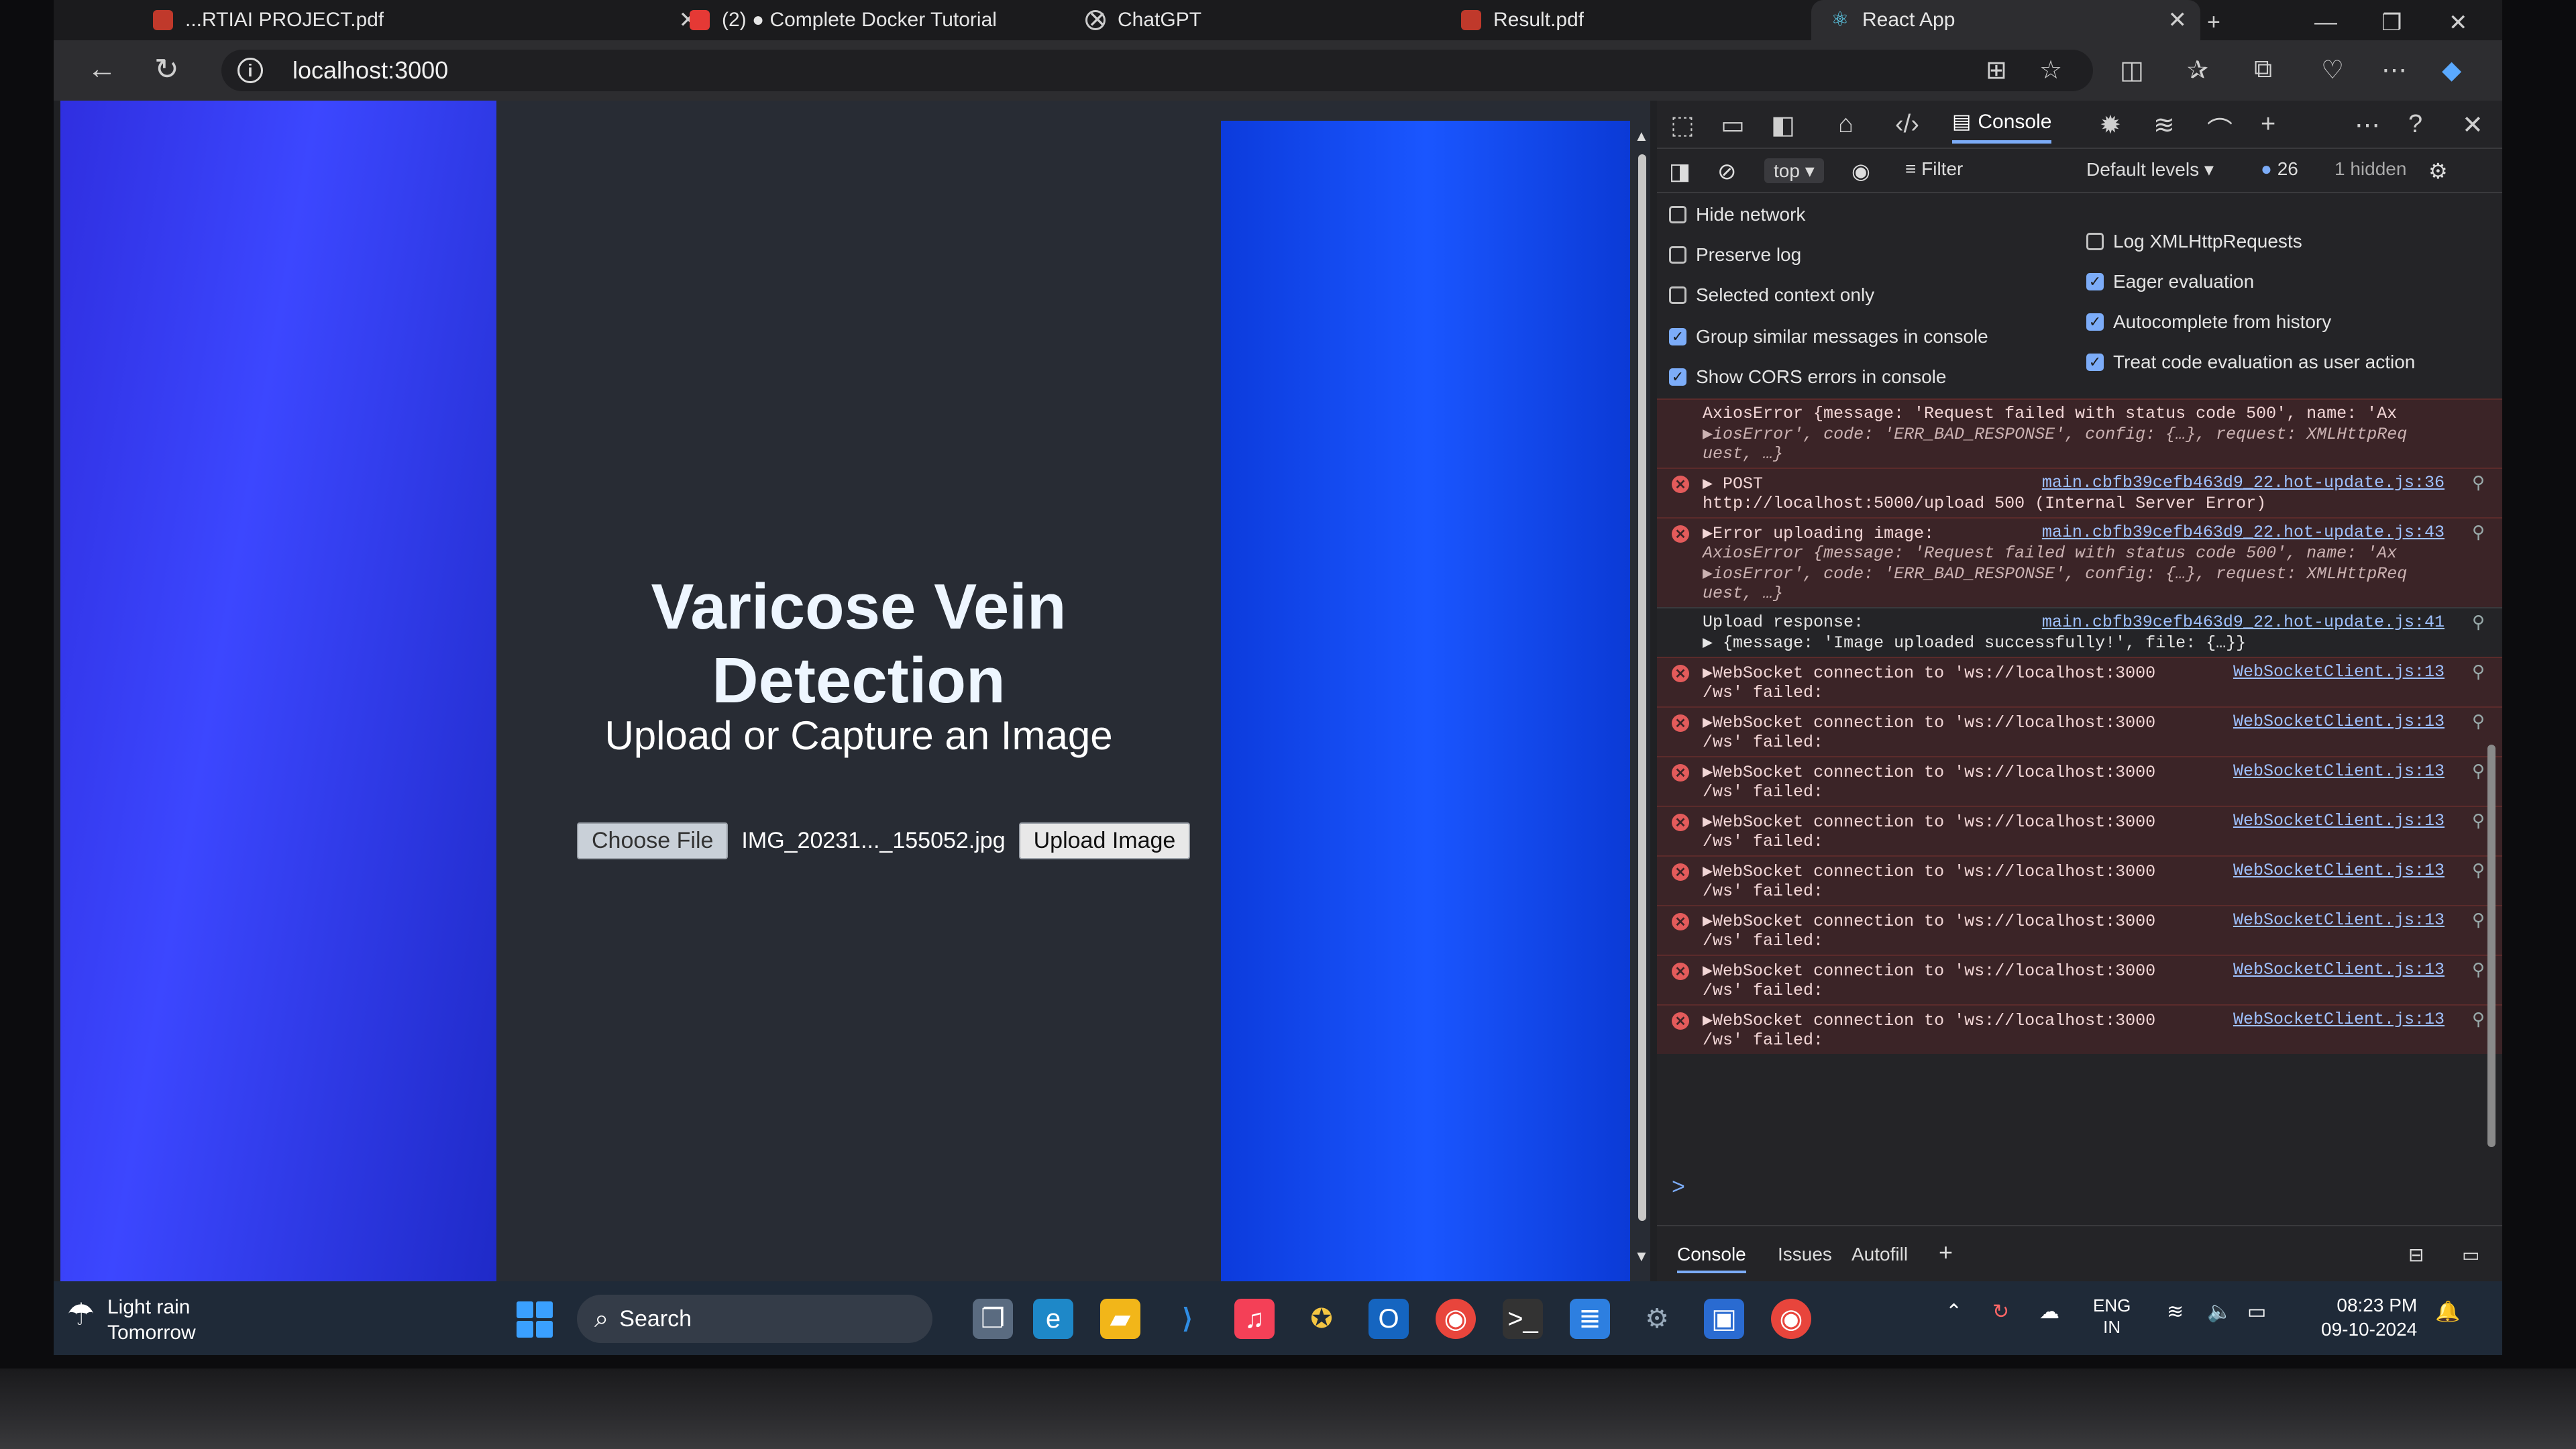  Describe the element at coordinates (2394, 70) in the screenshot. I see `more-icon: ⋯` at that location.